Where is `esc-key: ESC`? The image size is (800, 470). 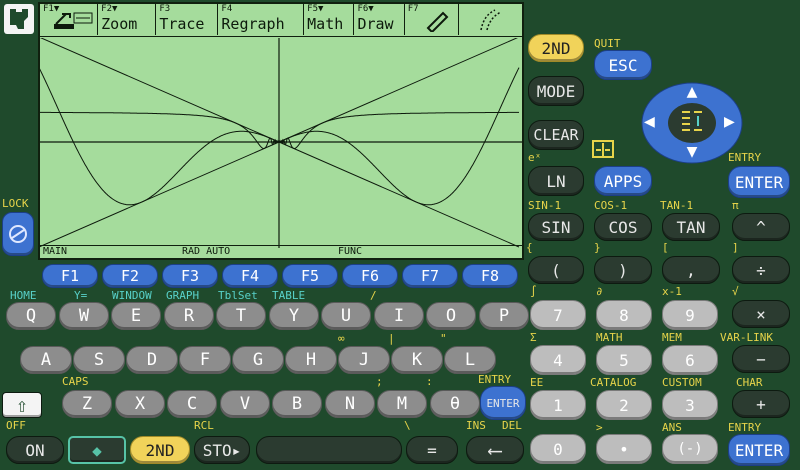
esc-key: ESC is located at coordinates (623, 65).